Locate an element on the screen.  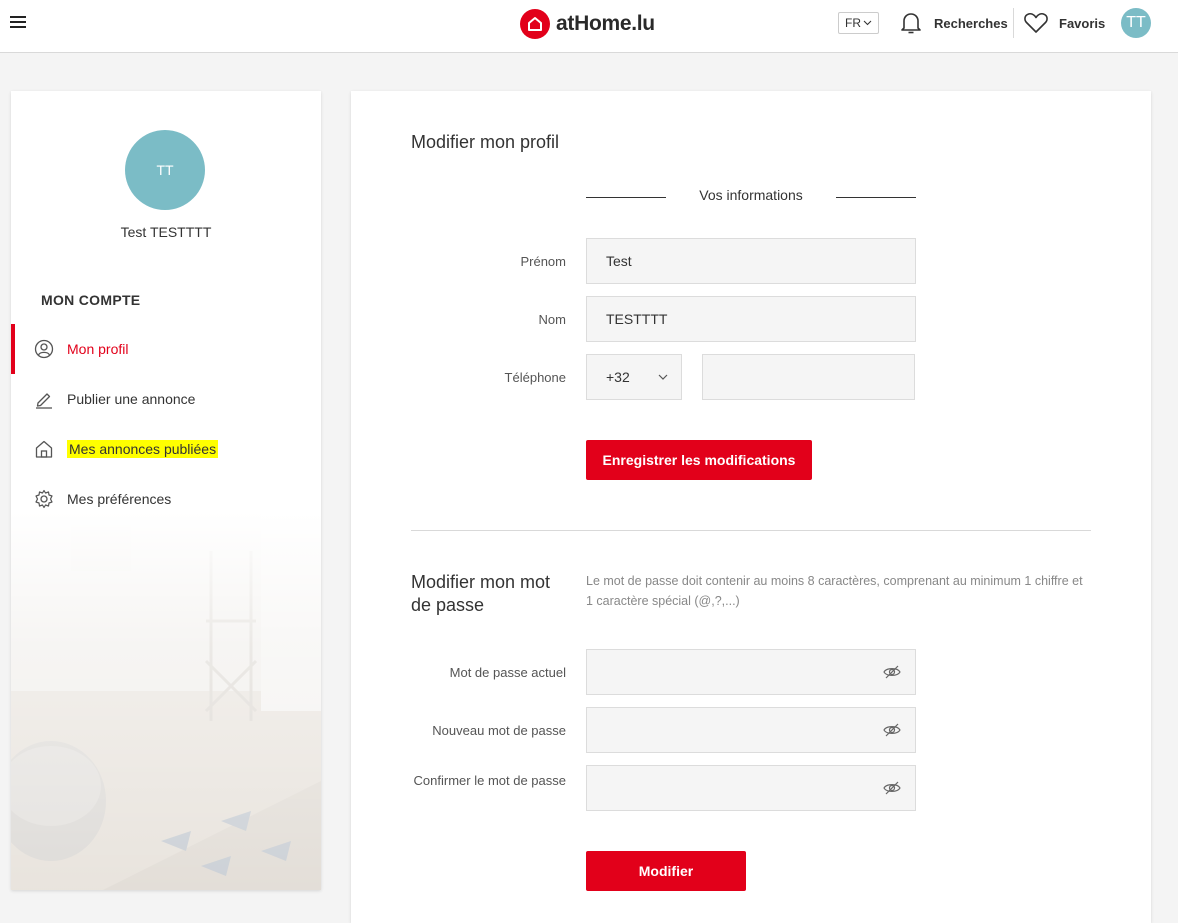
heart-icon is located at coordinates (1036, 22).